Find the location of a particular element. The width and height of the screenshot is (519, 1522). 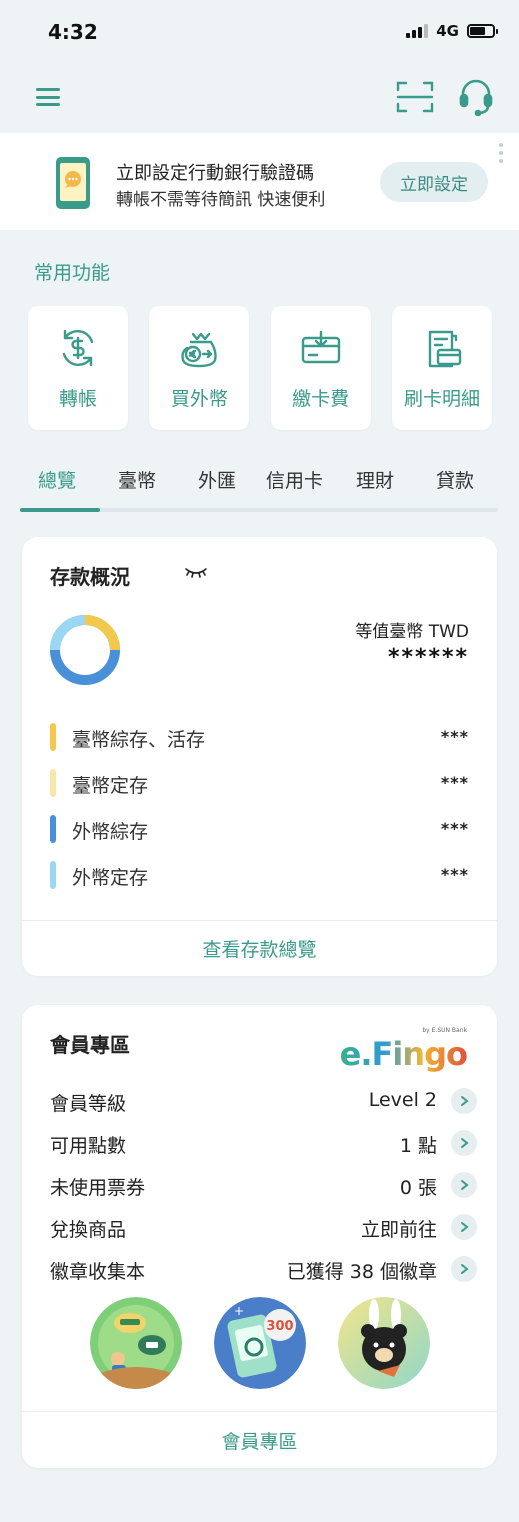

member-redeem-row: 兌換商品 立即前往 is located at coordinates (263, 1227).